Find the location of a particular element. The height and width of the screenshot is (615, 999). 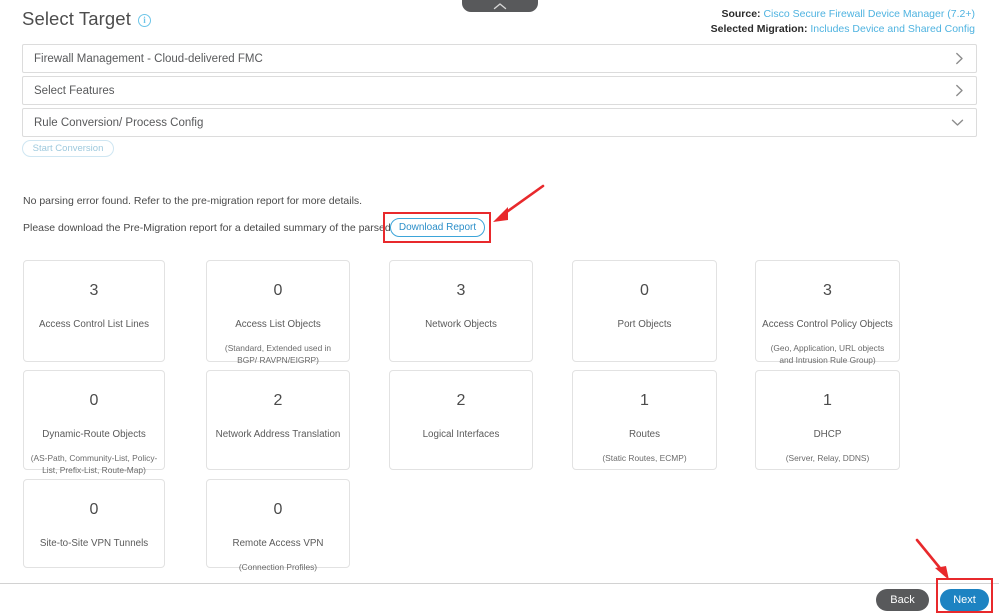

card-label: Network Objects is located at coordinates (461, 324).